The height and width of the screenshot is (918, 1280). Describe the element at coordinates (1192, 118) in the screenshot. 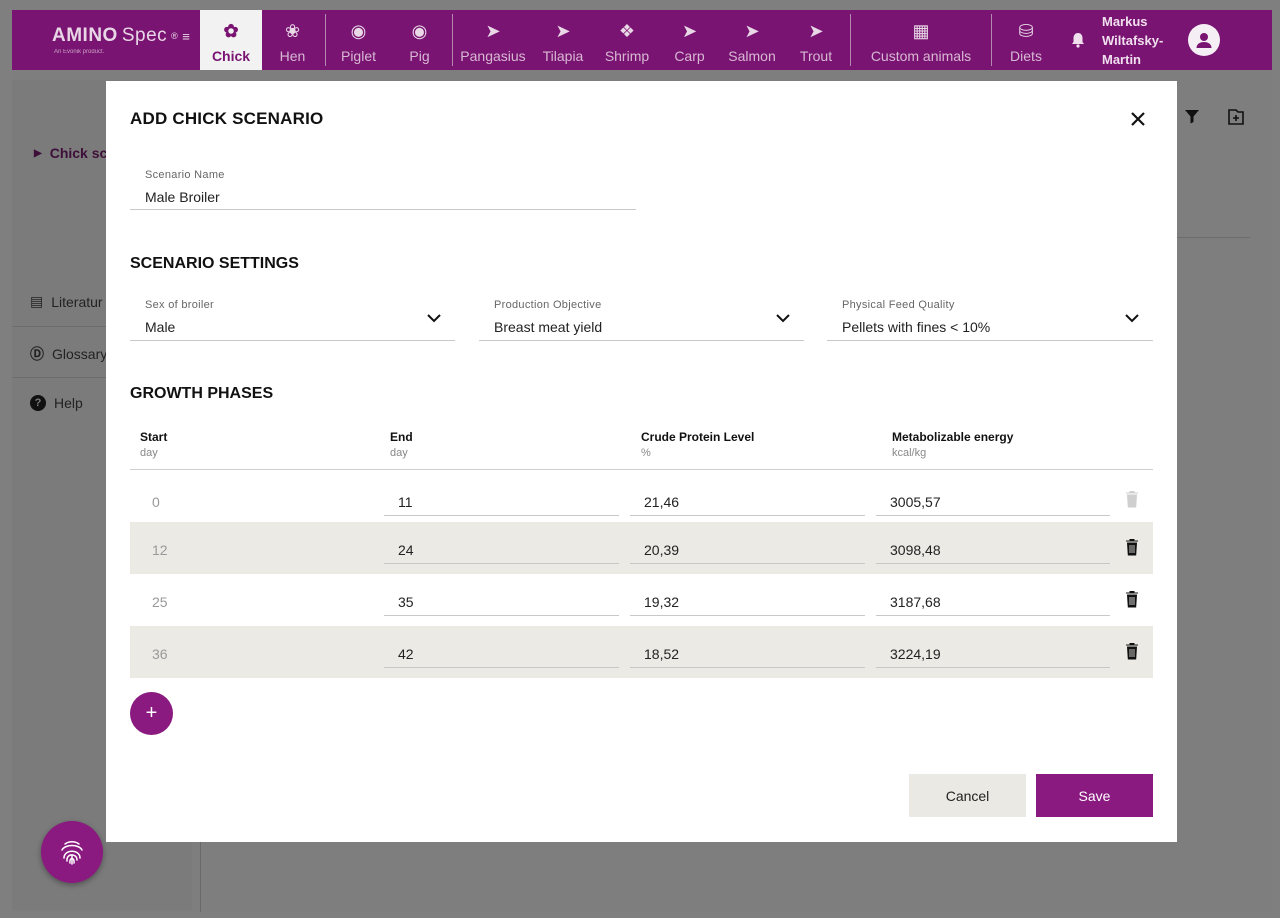

I see `filter-icon` at that location.